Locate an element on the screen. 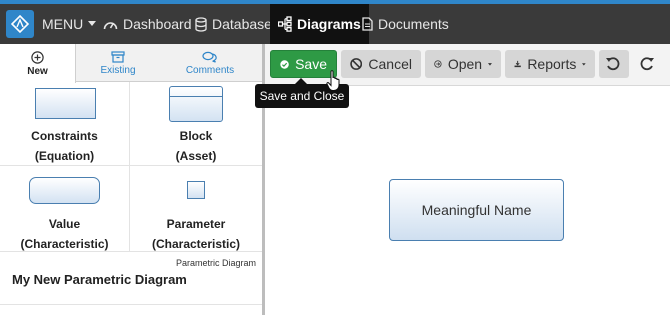 The image size is (670, 315). tab-comments: Comments is located at coordinates (210, 63).